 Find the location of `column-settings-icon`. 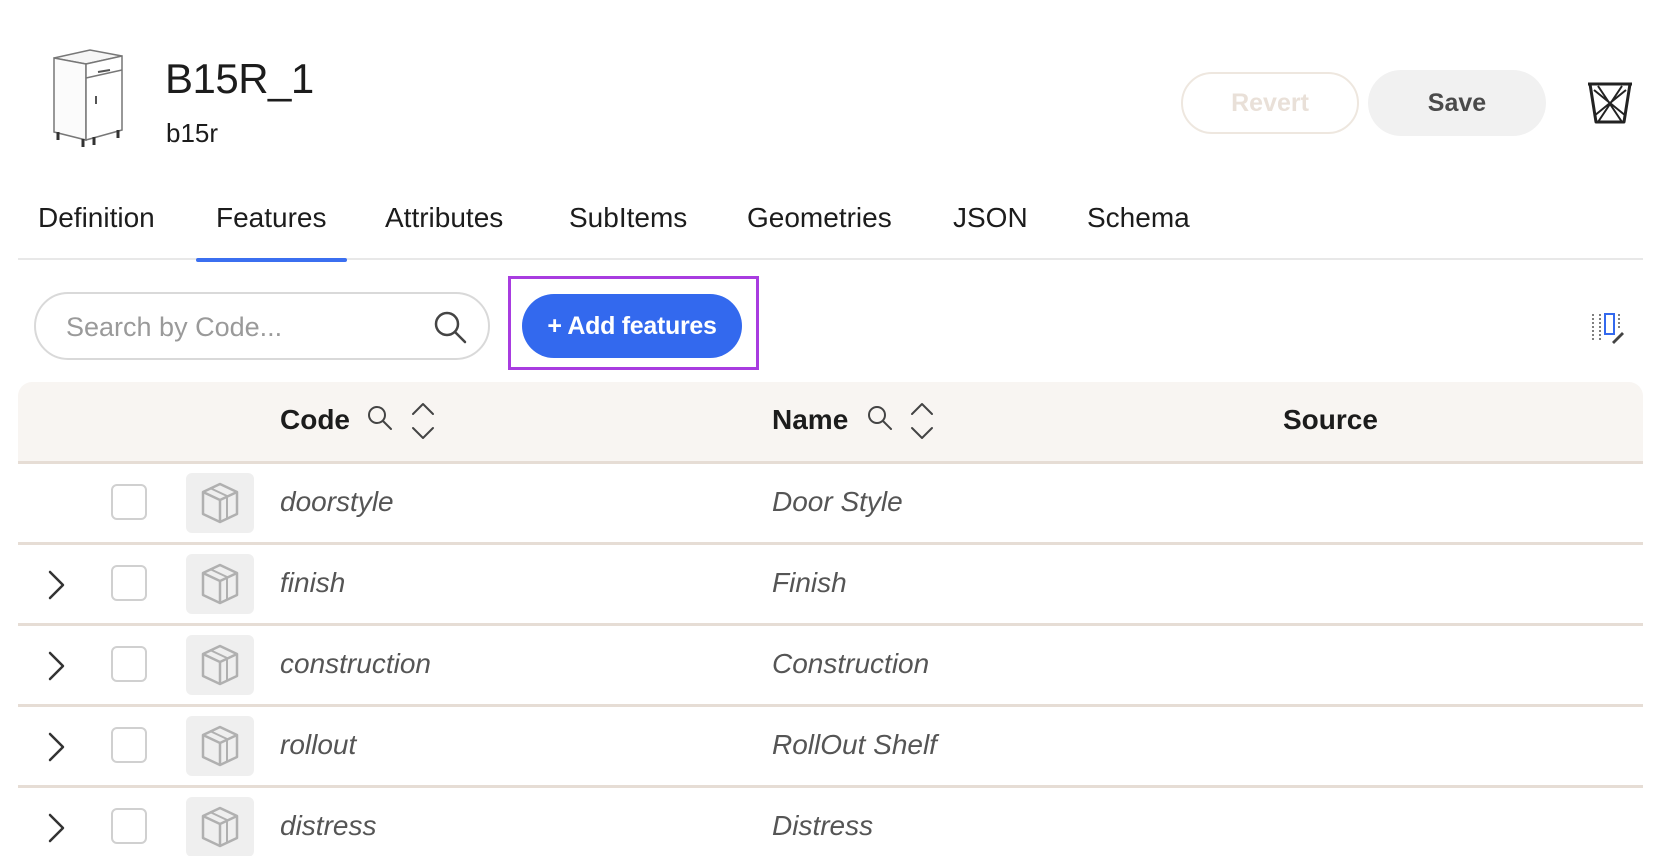

column-settings-icon is located at coordinates (1608, 328).